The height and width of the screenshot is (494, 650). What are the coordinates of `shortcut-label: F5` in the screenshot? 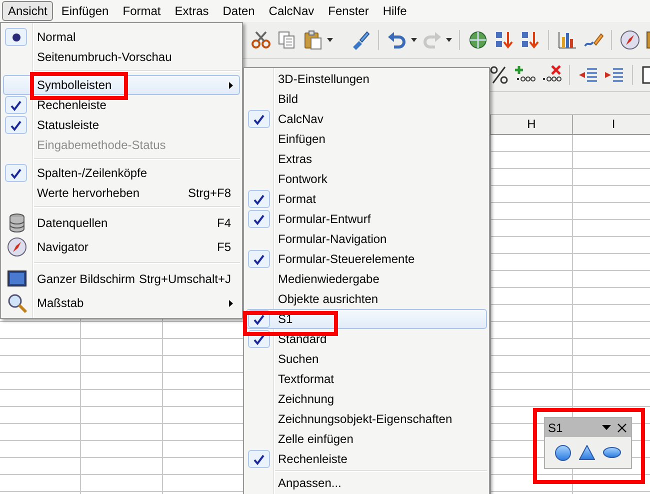 It's located at (223, 247).